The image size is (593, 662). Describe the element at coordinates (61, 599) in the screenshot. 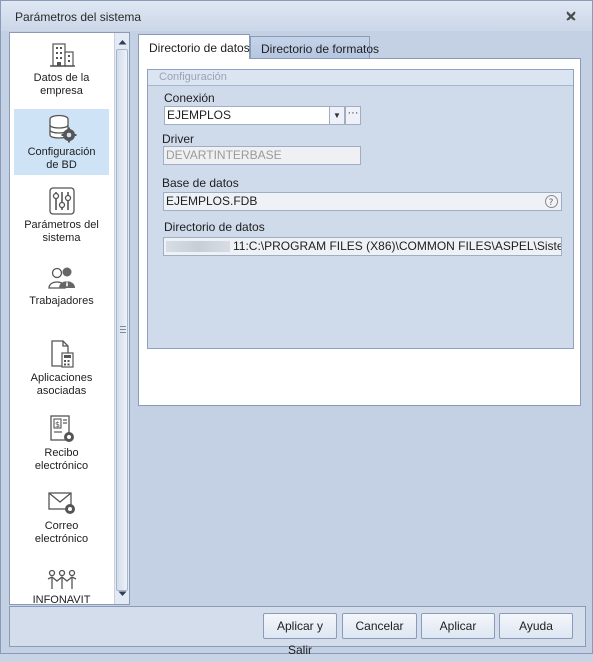

I see `sidebar-item-label: INFONAVIT` at that location.